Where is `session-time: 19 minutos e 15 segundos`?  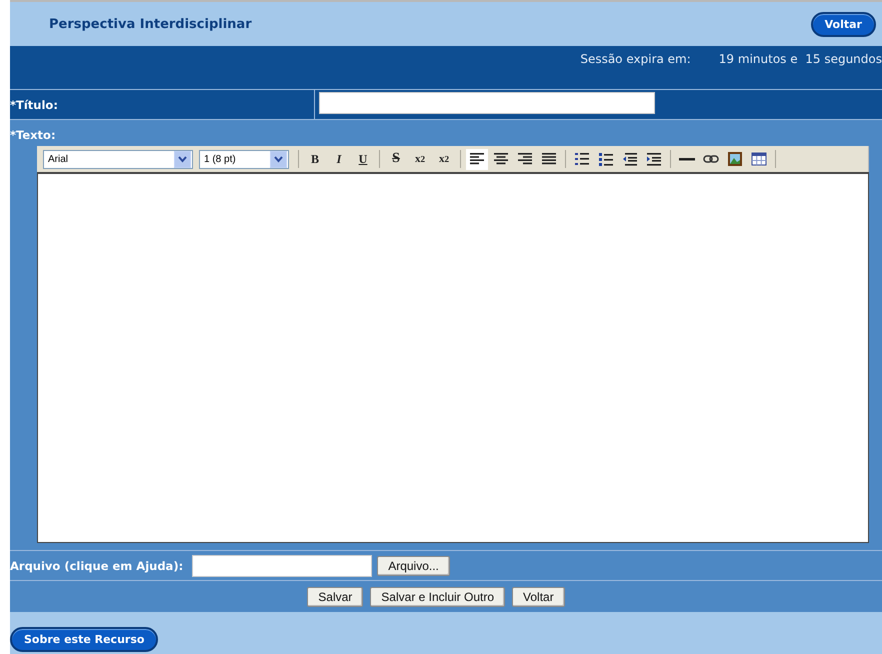 session-time: 19 minutos e 15 segundos is located at coordinates (800, 60).